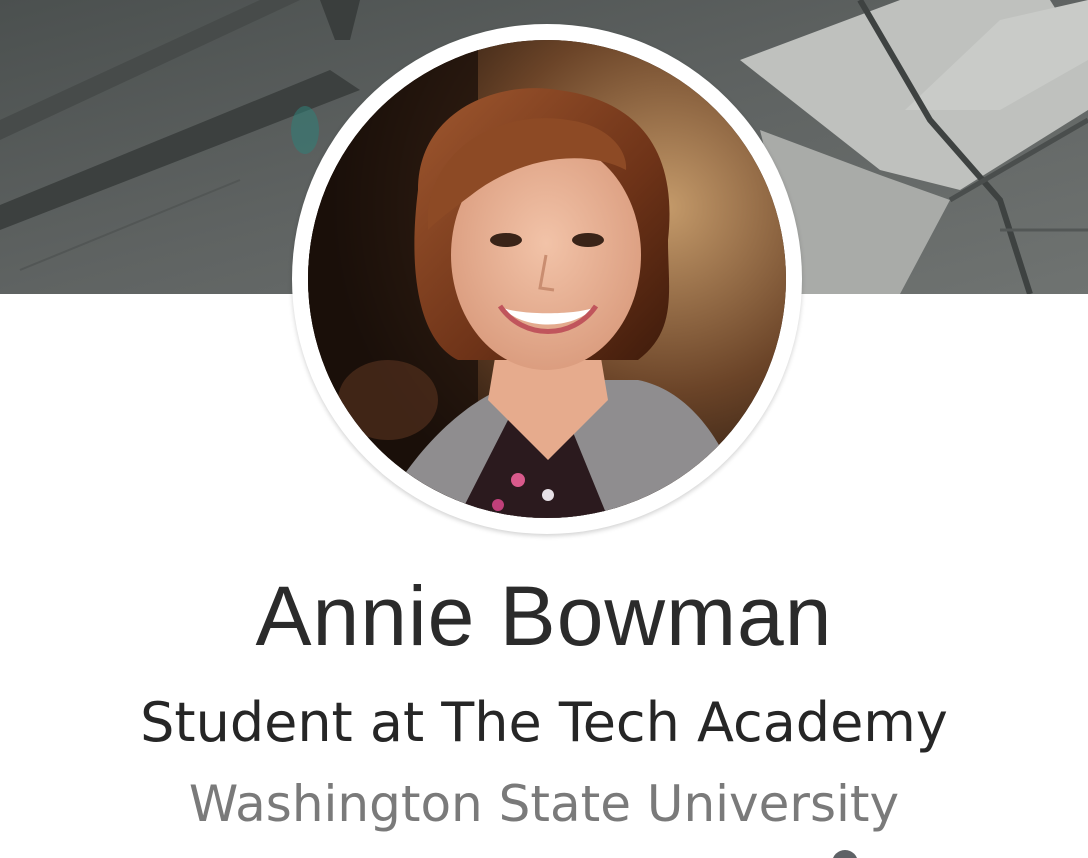 The height and width of the screenshot is (858, 1088). What do you see at coordinates (544, 616) in the screenshot?
I see `profile-name: Annie Bowman` at bounding box center [544, 616].